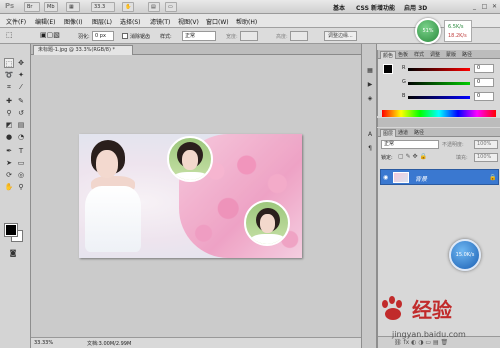 The height and width of the screenshot is (348, 500). I want to click on eraser-icon: ◩, so click(9, 125).